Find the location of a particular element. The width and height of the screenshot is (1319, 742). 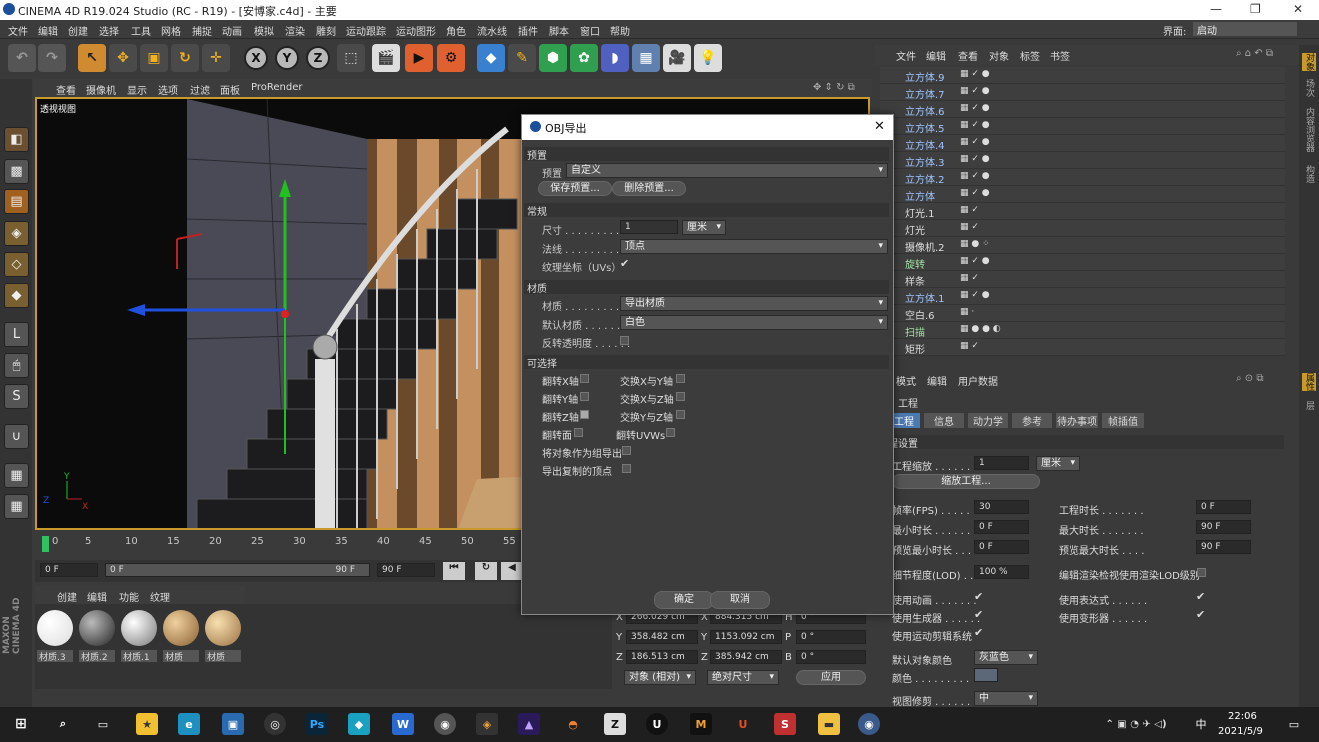

menu-script: 脚本 is located at coordinates (559, 30).